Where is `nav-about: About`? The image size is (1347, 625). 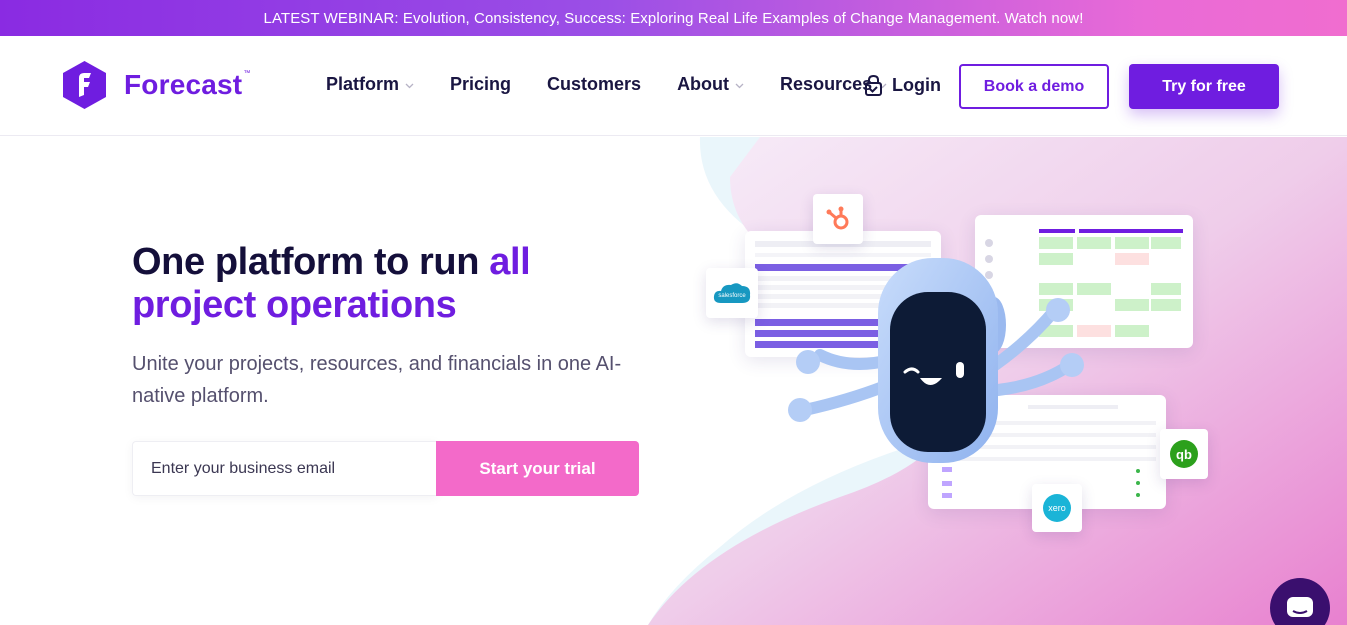 nav-about: About is located at coordinates (710, 84).